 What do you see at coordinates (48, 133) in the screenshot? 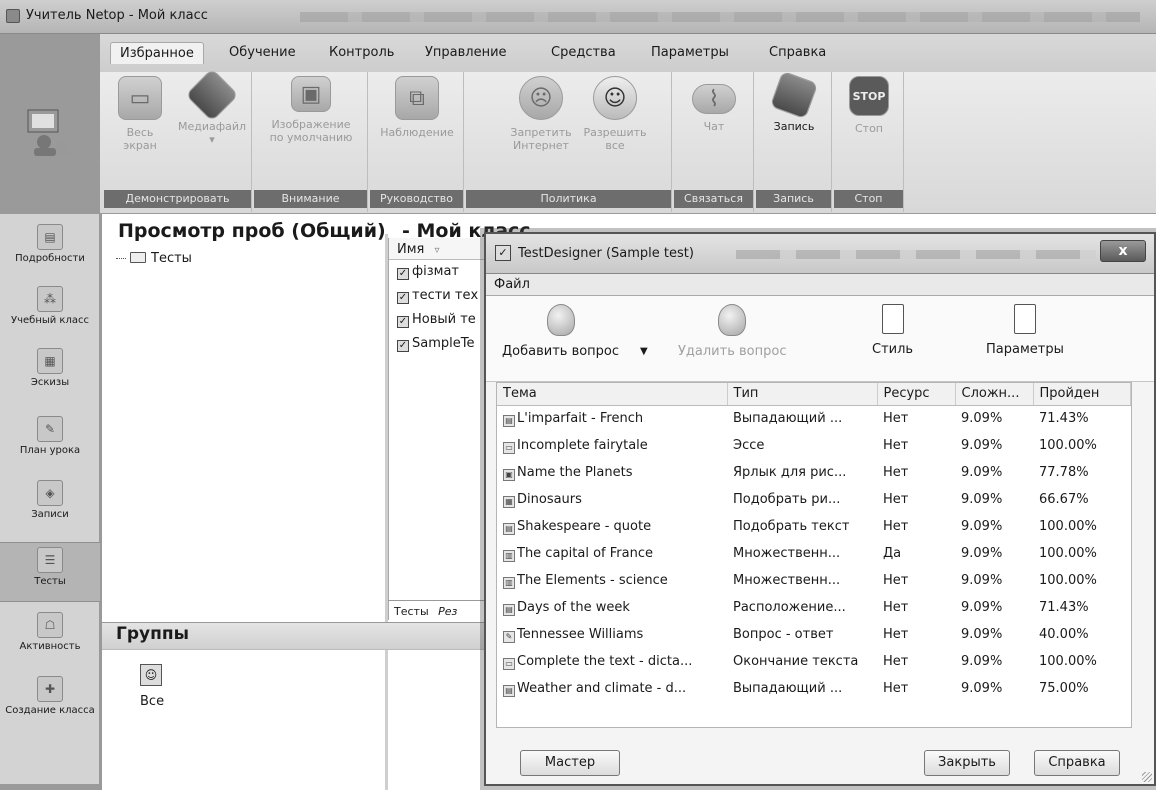
I see `class-overview-icon` at bounding box center [48, 133].